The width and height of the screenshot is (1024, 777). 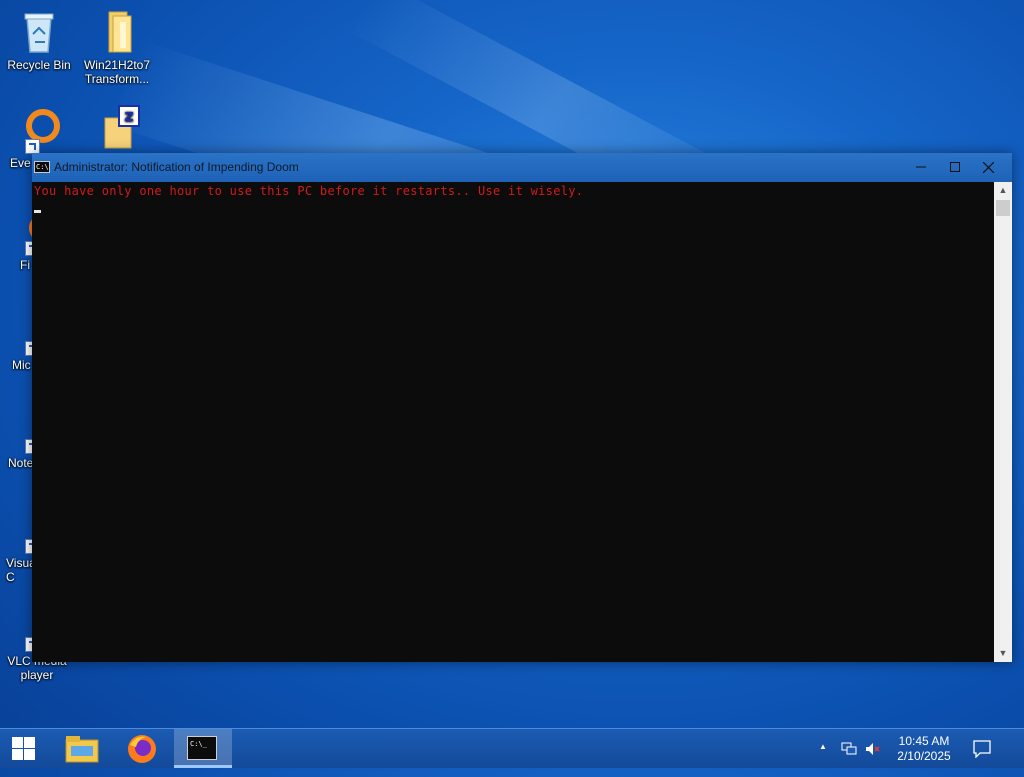 What do you see at coordinates (512, 748) in the screenshot?
I see `taskbar: C:\_ ▲ 10:45 AM 2/10/2025` at bounding box center [512, 748].